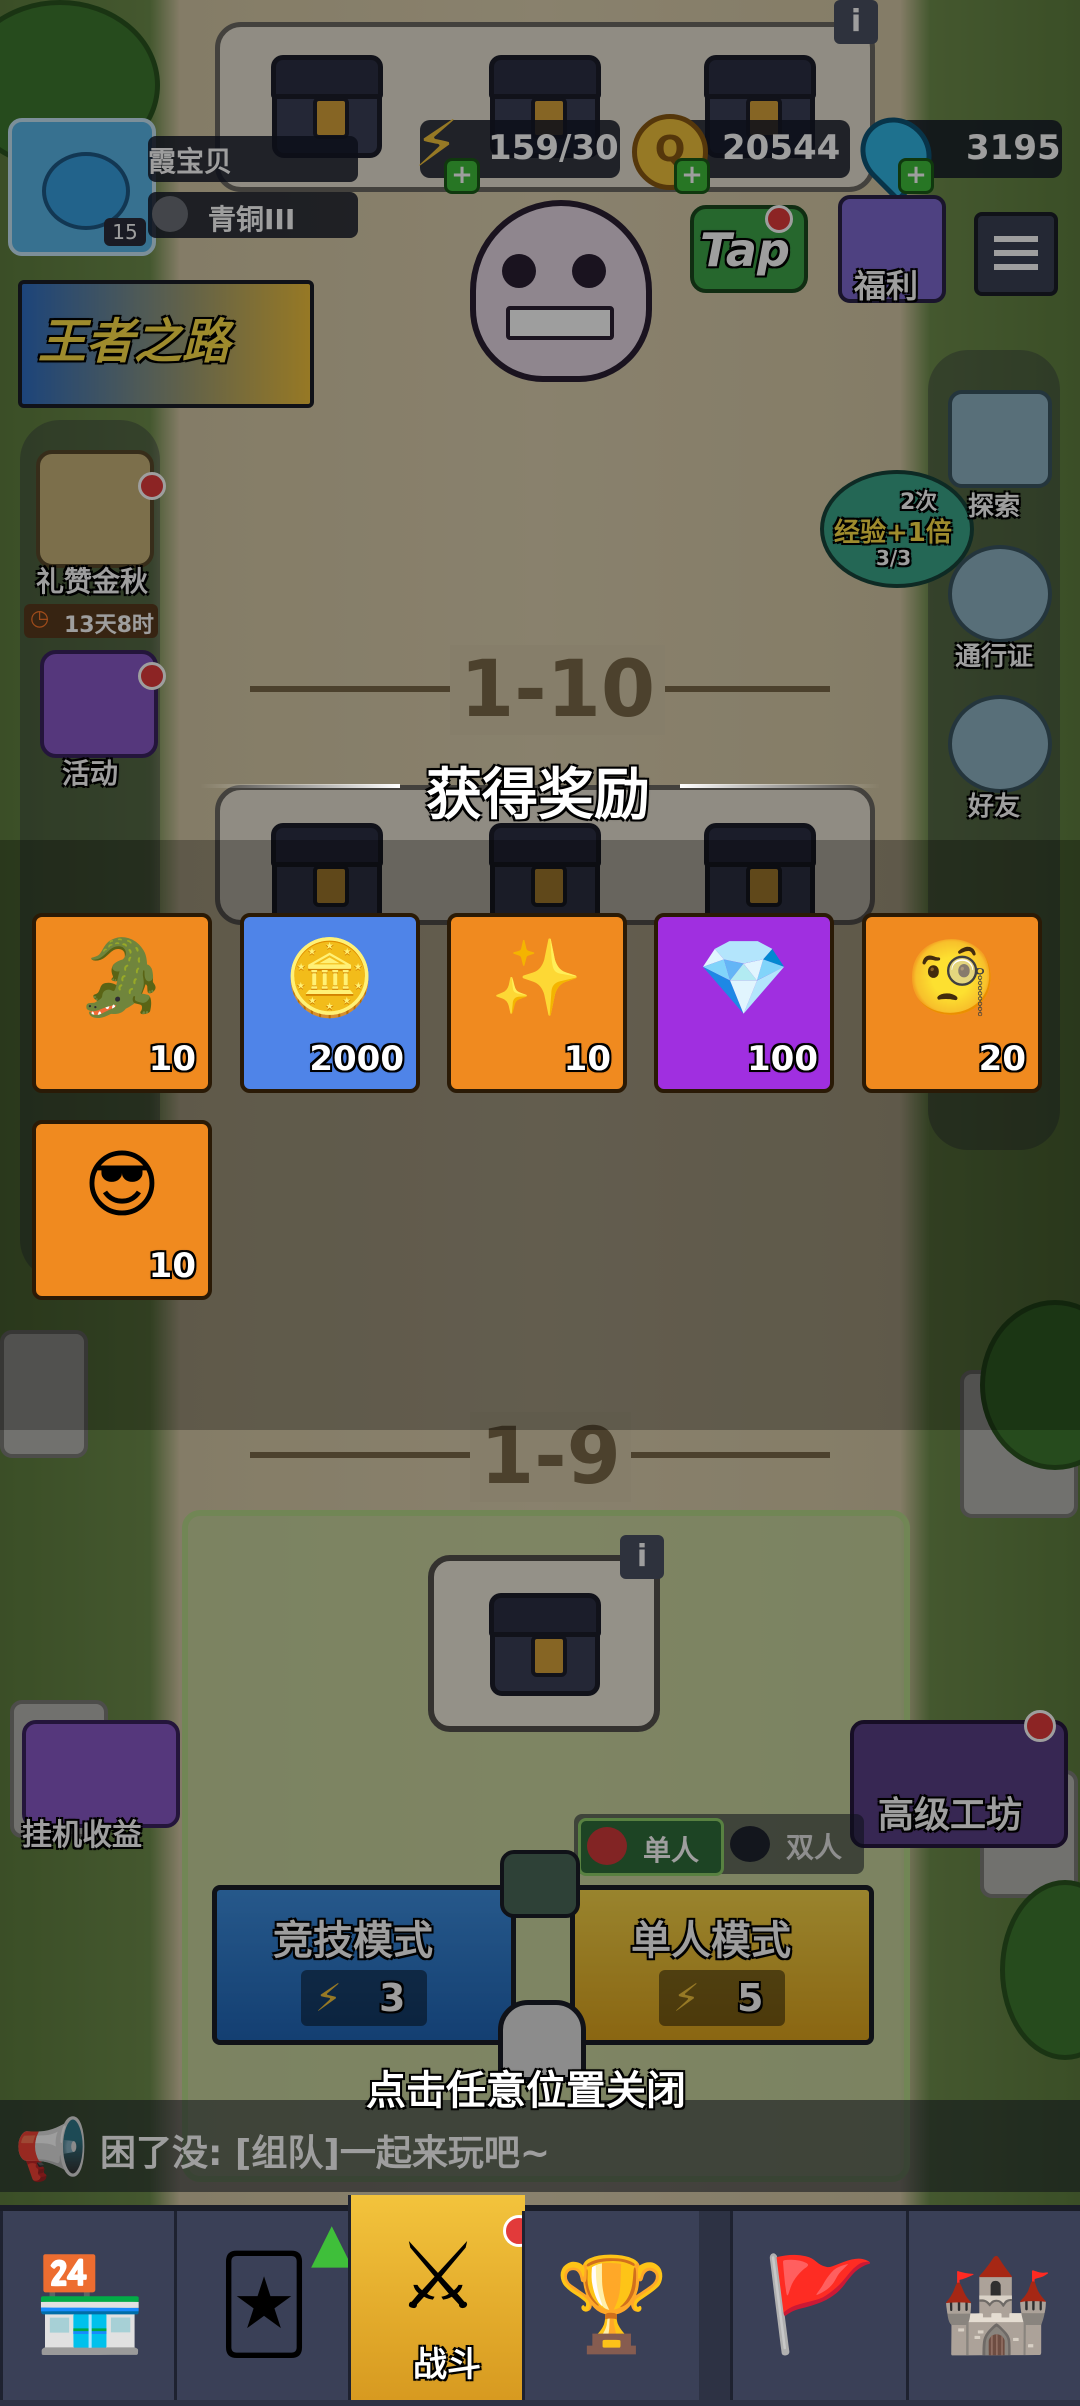  I want to click on trophy-icon: 🏆, so click(612, 2304).